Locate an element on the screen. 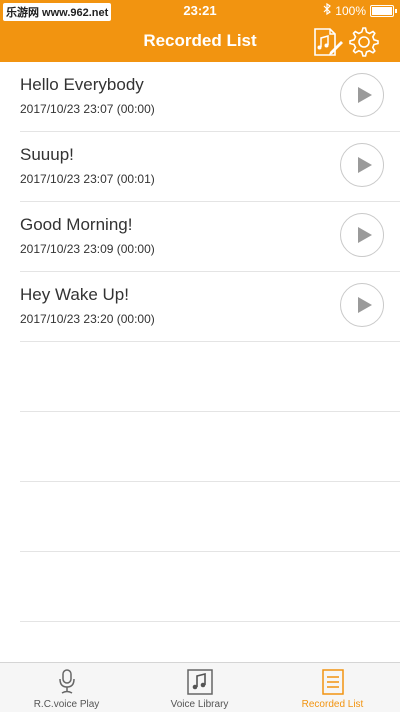 The image size is (400, 712). music-edit-icon is located at coordinates (327, 42).